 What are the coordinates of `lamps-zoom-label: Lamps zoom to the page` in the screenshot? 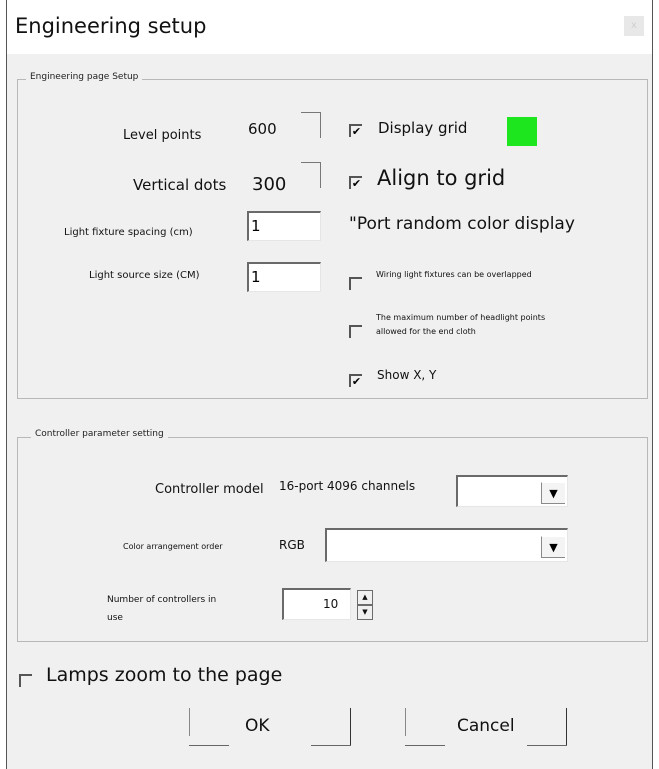 It's located at (164, 675).